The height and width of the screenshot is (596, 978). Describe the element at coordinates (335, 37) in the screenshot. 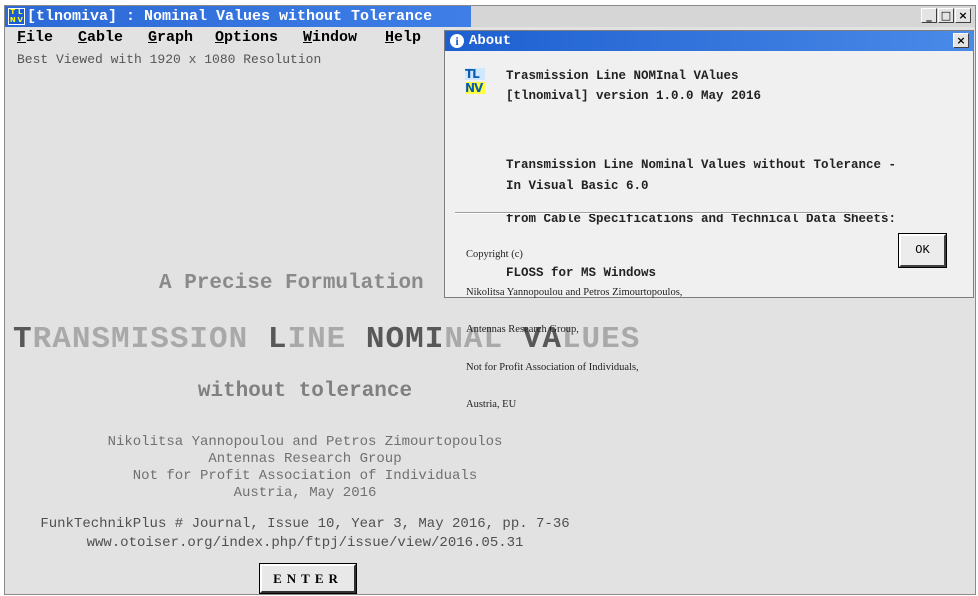

I see `menu-window-label: indow` at that location.